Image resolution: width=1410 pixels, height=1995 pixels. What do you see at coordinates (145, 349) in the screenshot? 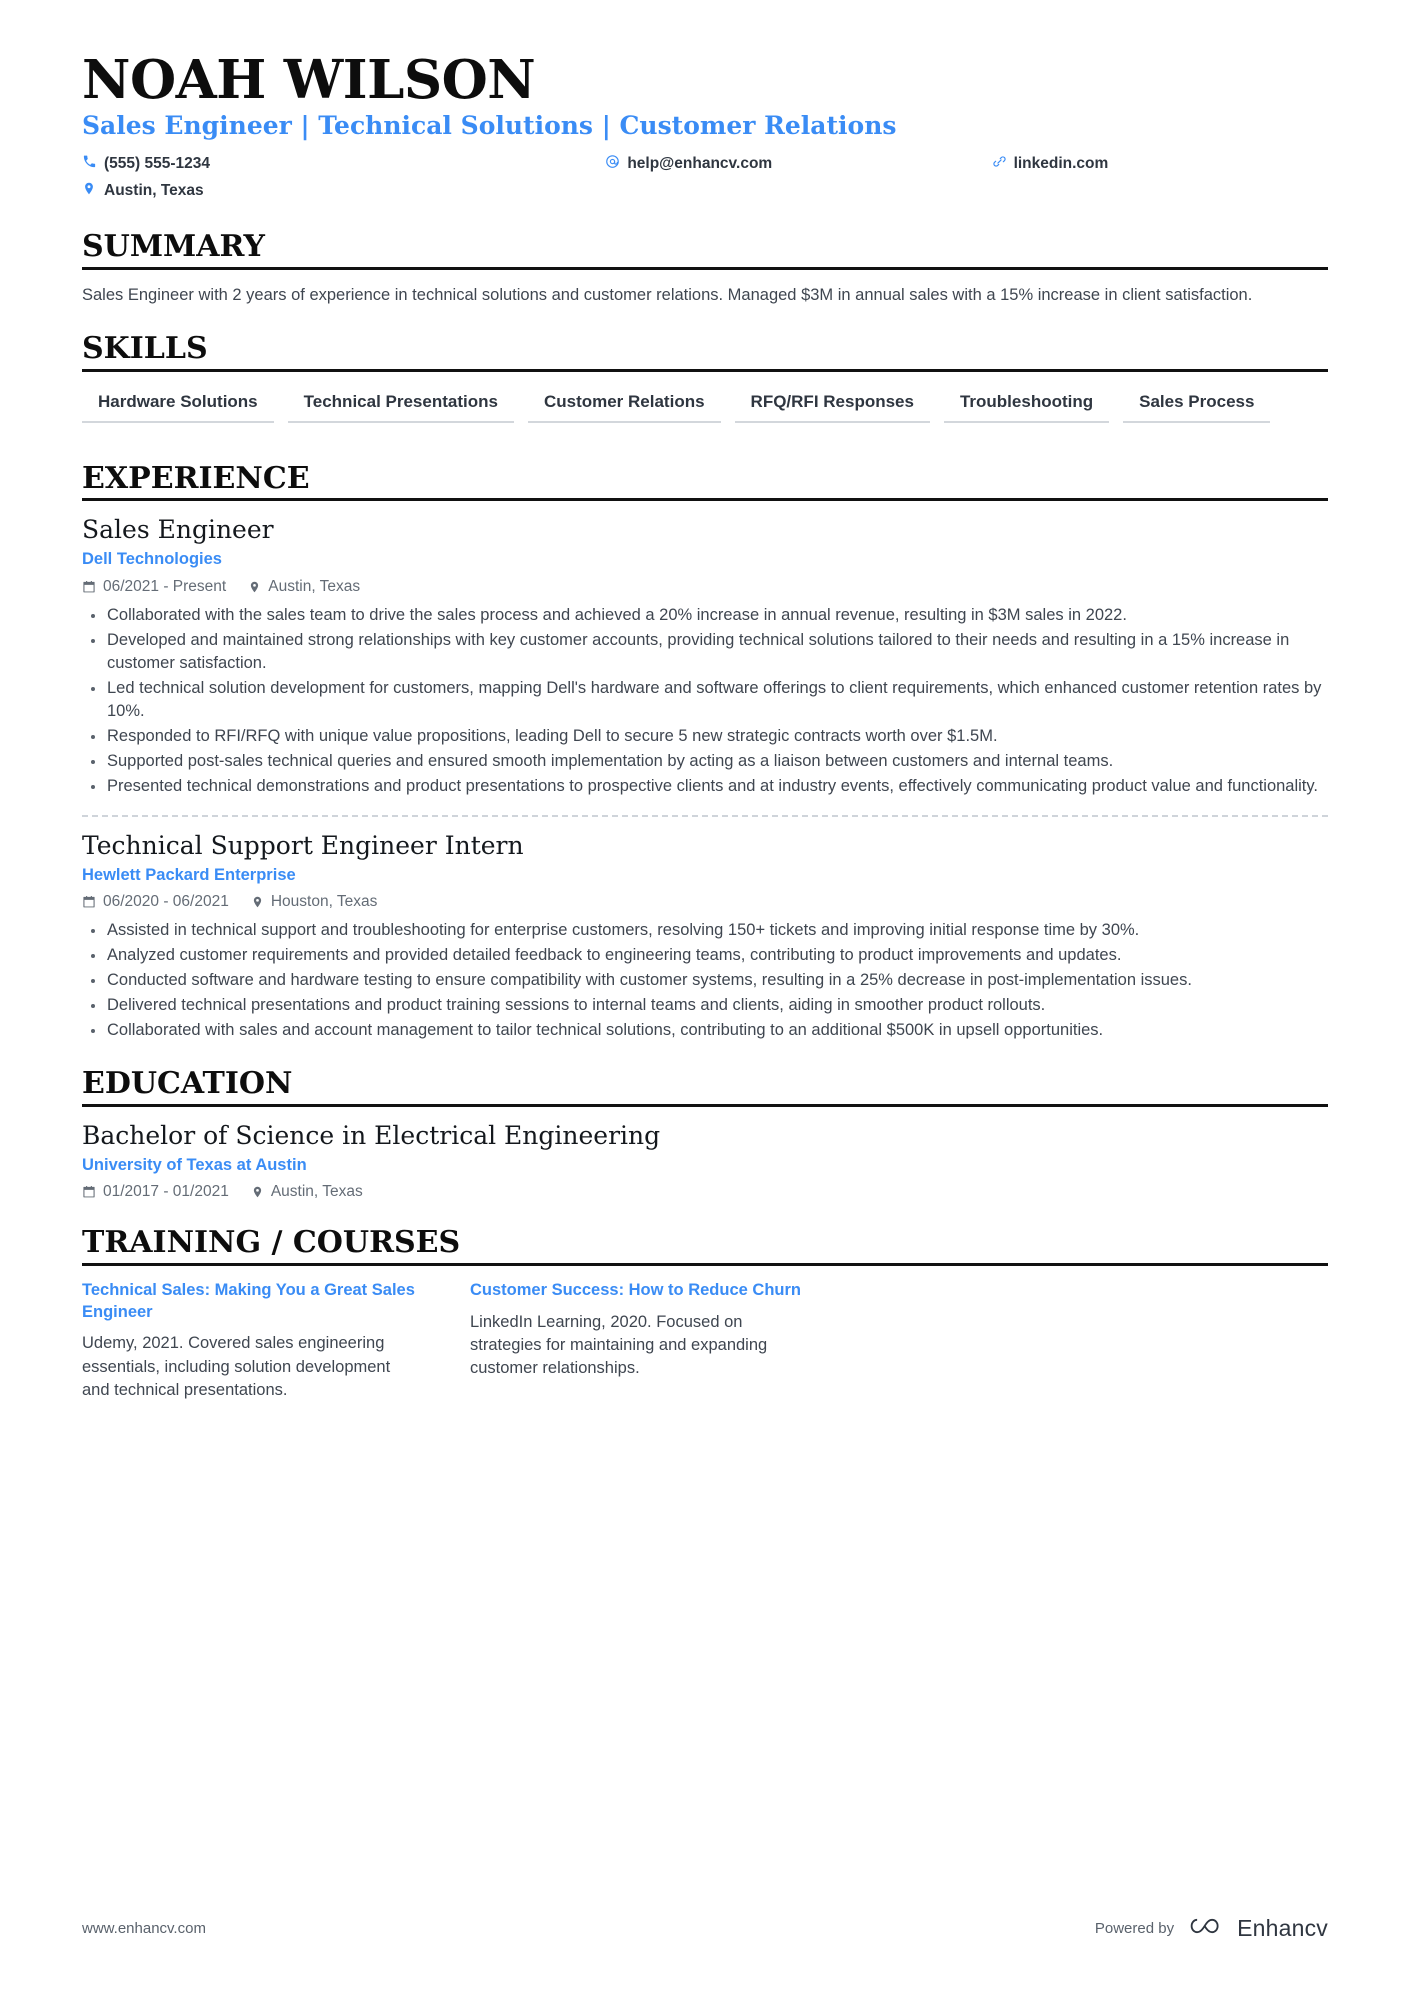
I see `skills-section-title: SKILLS` at bounding box center [145, 349].